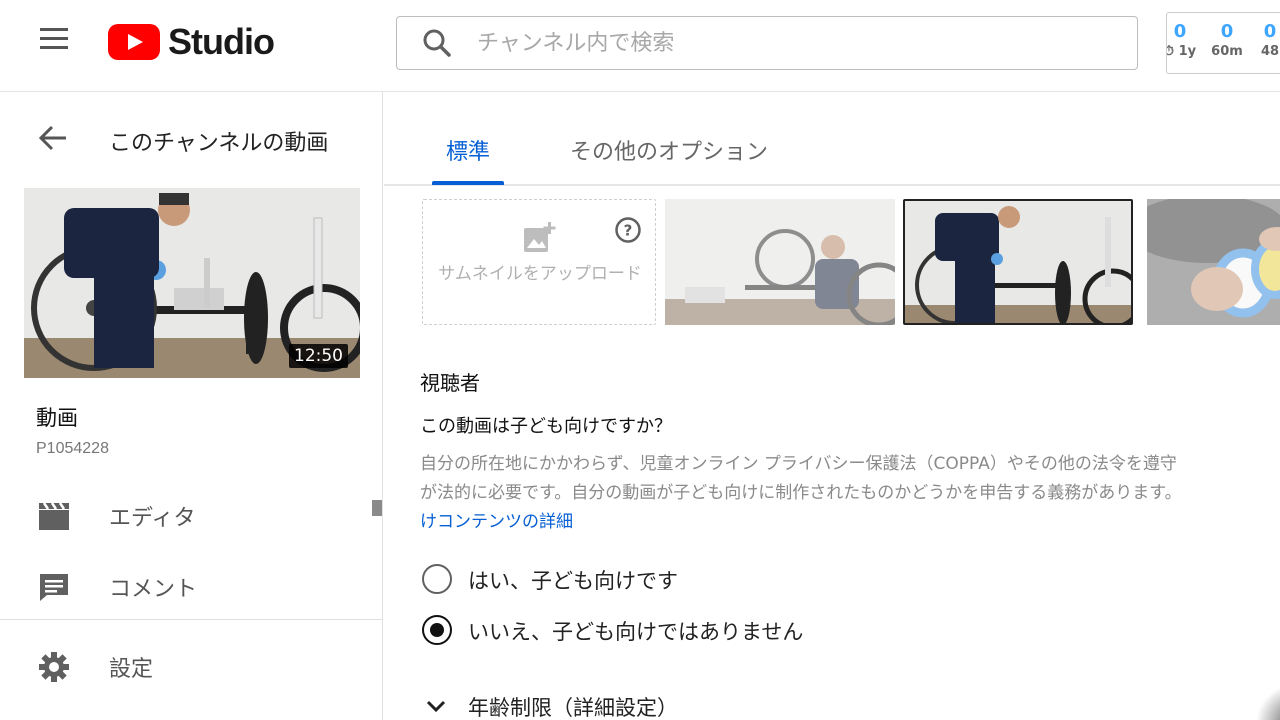 The image size is (1280, 720). Describe the element at coordinates (72, 448) in the screenshot. I see `video-filename: P1054228` at that location.